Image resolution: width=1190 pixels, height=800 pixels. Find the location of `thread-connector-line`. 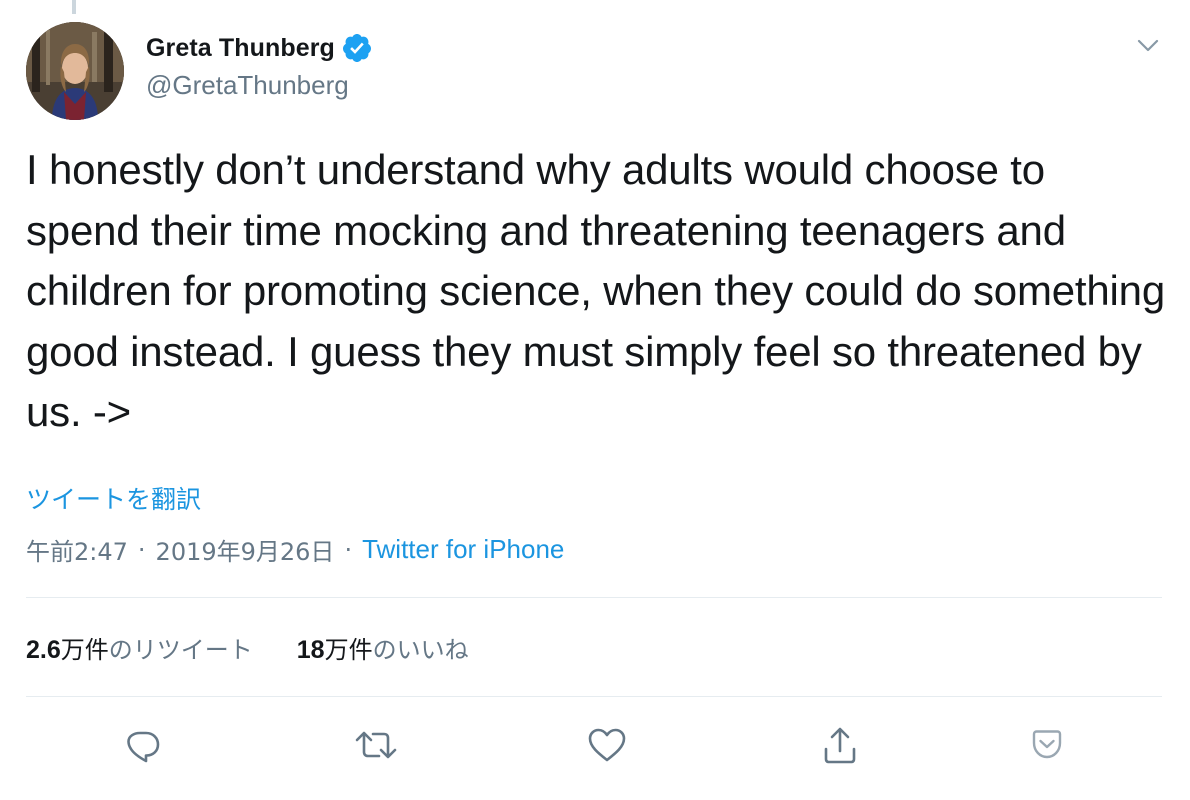

thread-connector-line is located at coordinates (74, 7).